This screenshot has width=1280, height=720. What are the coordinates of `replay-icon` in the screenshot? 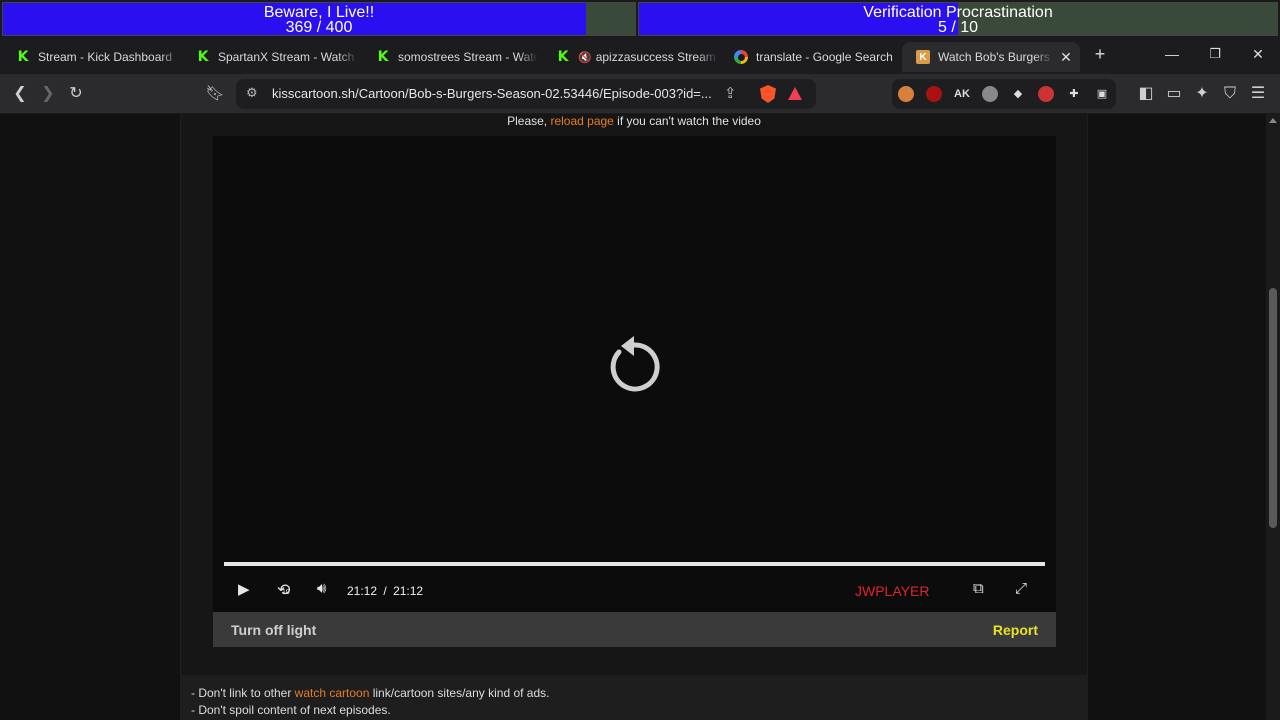 It's located at (634, 367).